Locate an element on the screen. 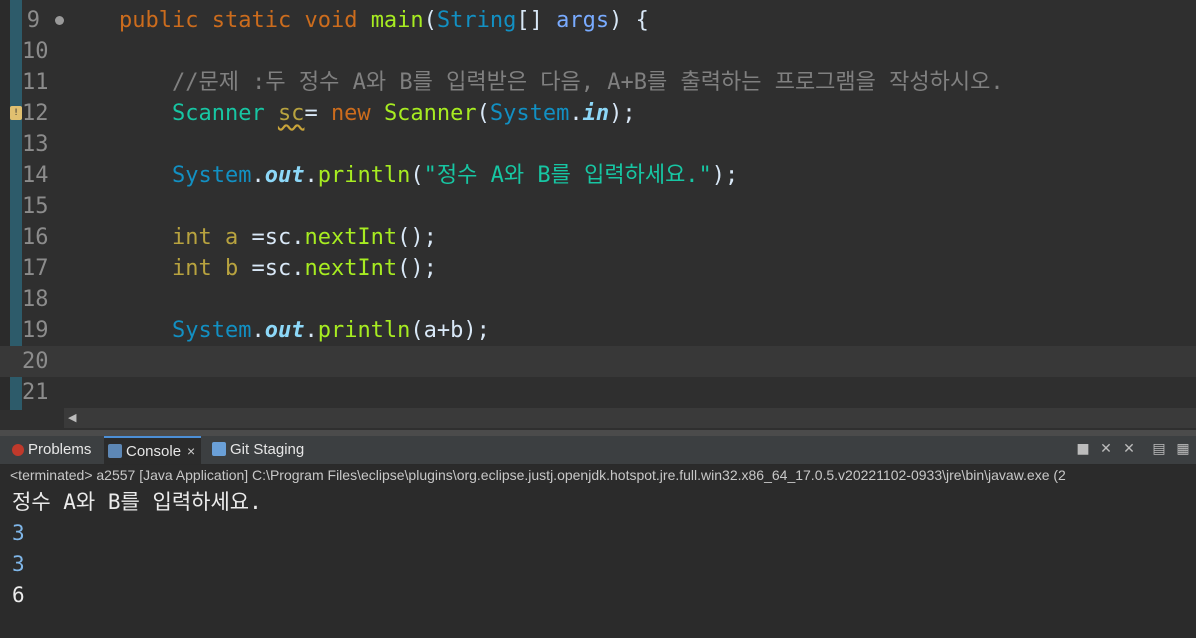 The image size is (1196, 638). problems-icon is located at coordinates (18, 450).